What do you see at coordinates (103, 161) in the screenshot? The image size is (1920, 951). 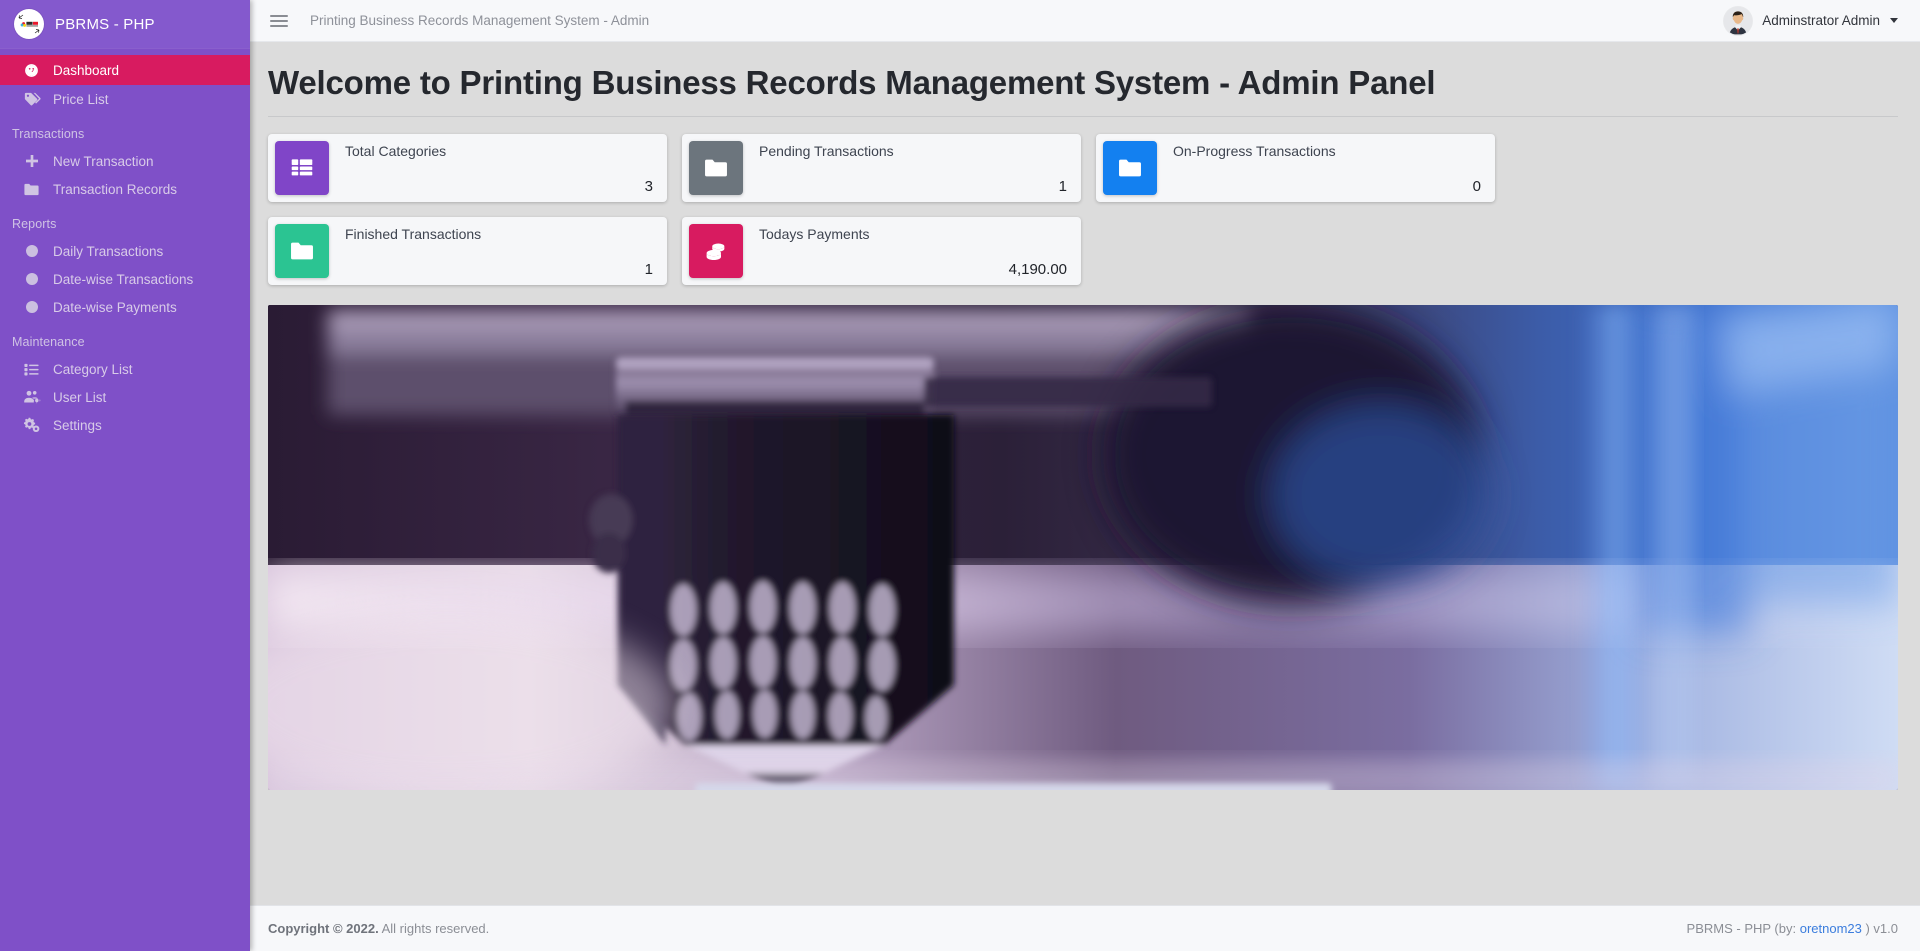 I see `sidebar-item-label: New Transaction` at bounding box center [103, 161].